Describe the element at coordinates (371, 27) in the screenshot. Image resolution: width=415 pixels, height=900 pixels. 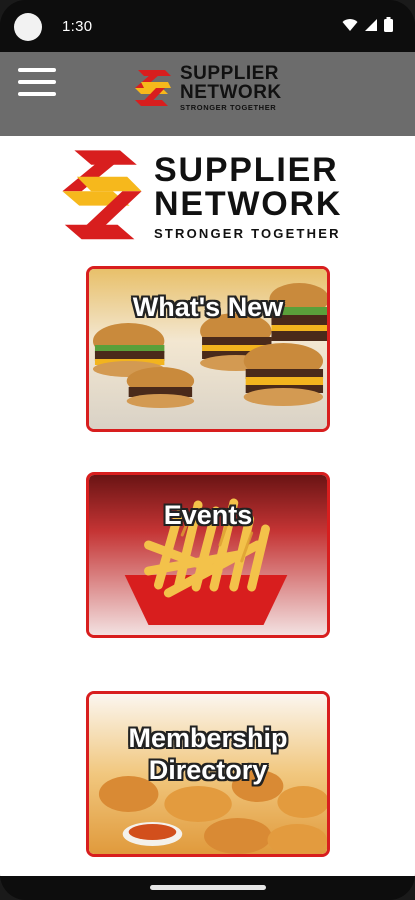
I see `signal-icon` at that location.